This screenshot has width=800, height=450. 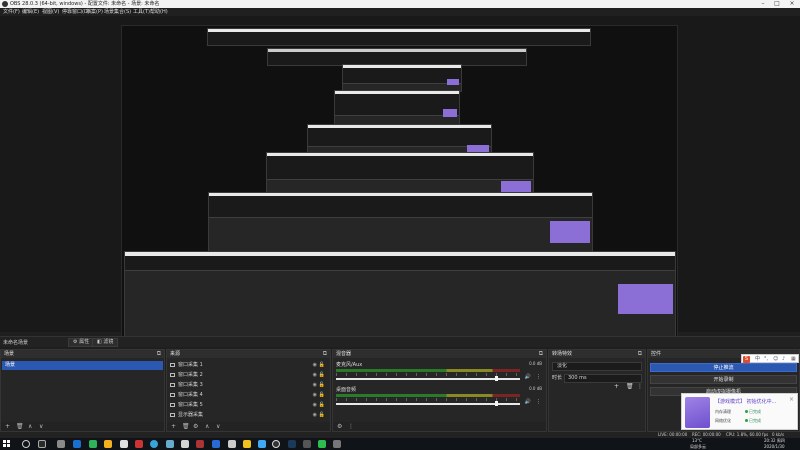 I want to click on weather-desc: 局部多云, so click(x=698, y=447).